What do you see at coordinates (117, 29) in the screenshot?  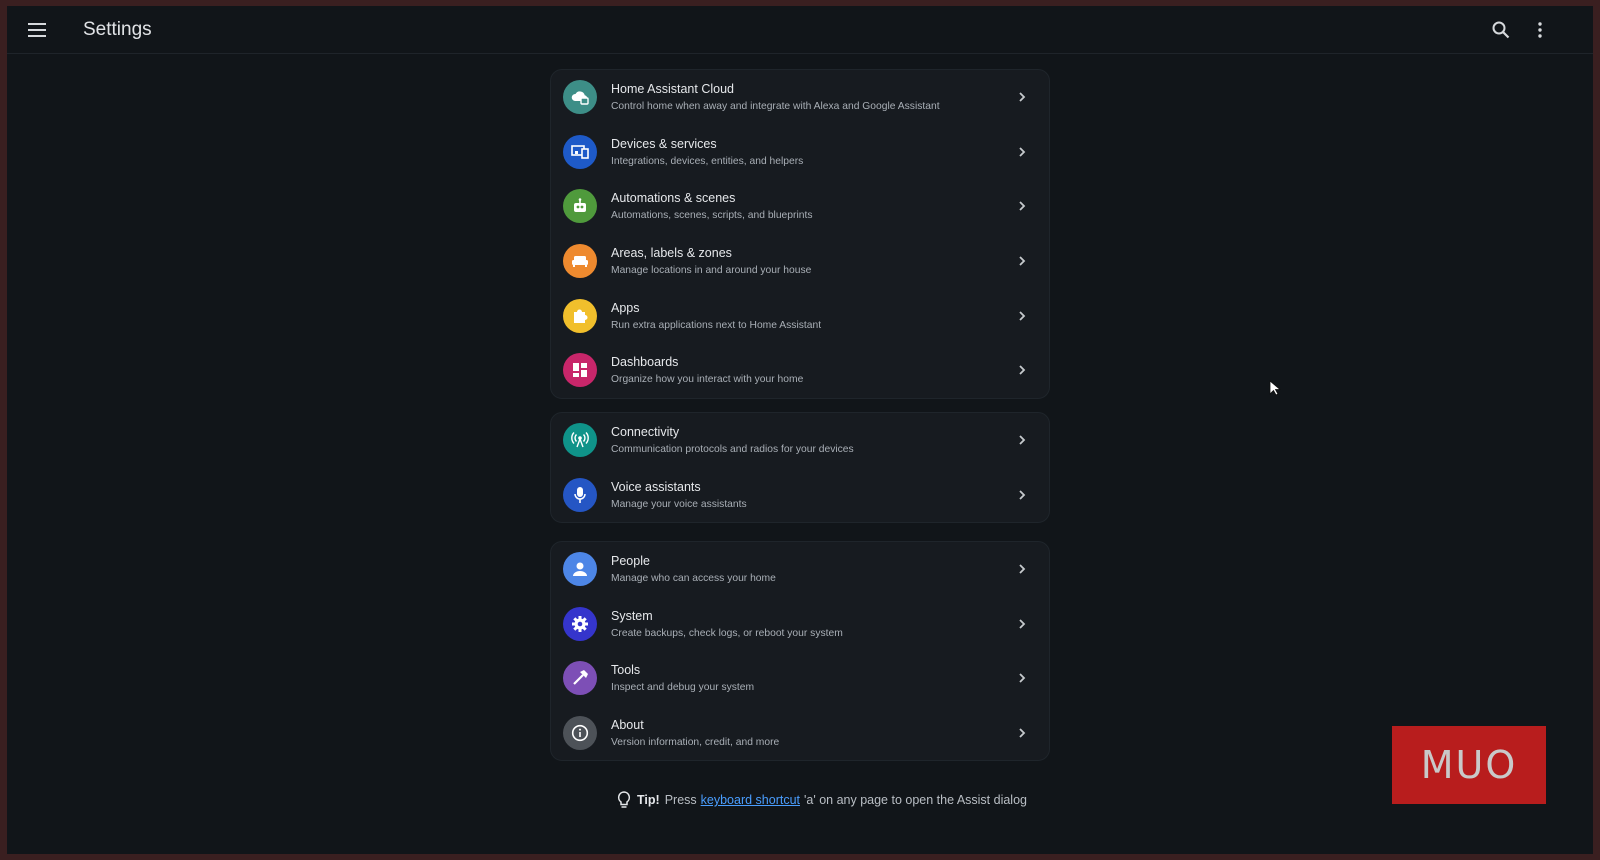 I see `page-title: Settings` at bounding box center [117, 29].